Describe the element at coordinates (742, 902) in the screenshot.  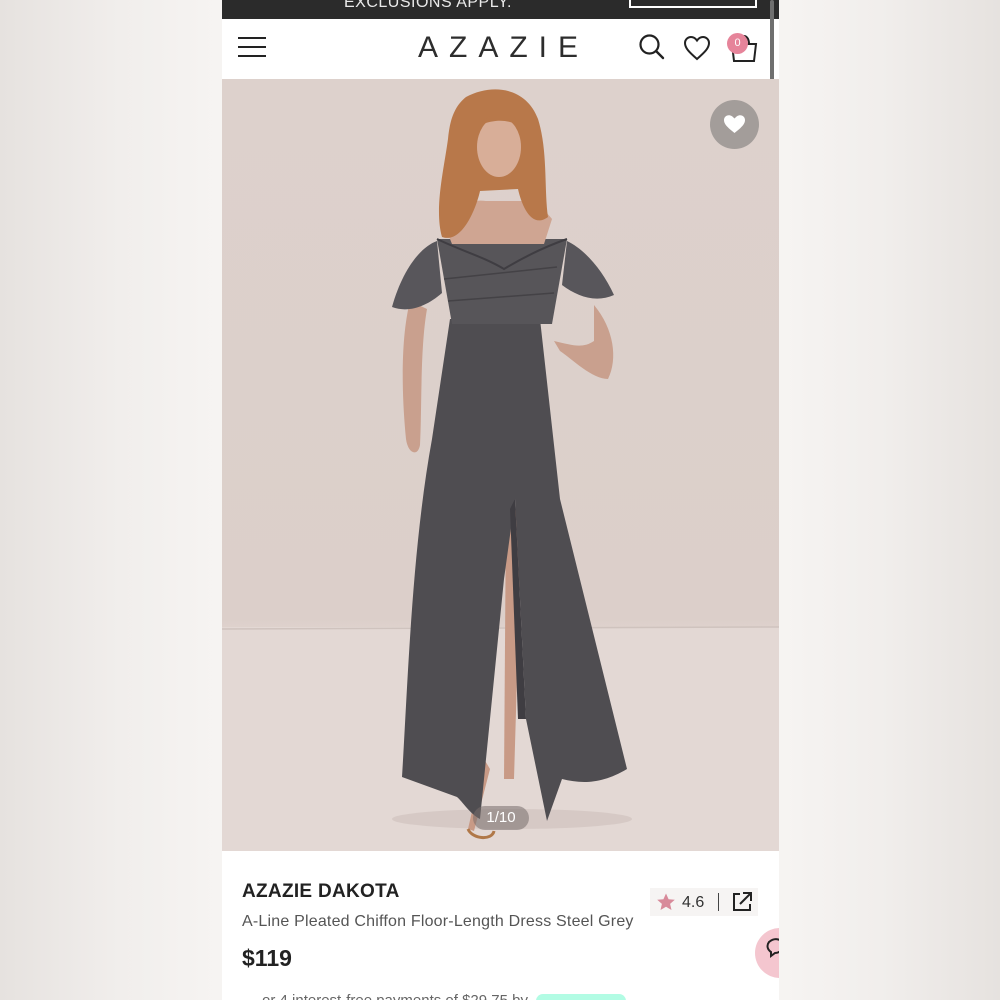
I see `share-icon` at that location.